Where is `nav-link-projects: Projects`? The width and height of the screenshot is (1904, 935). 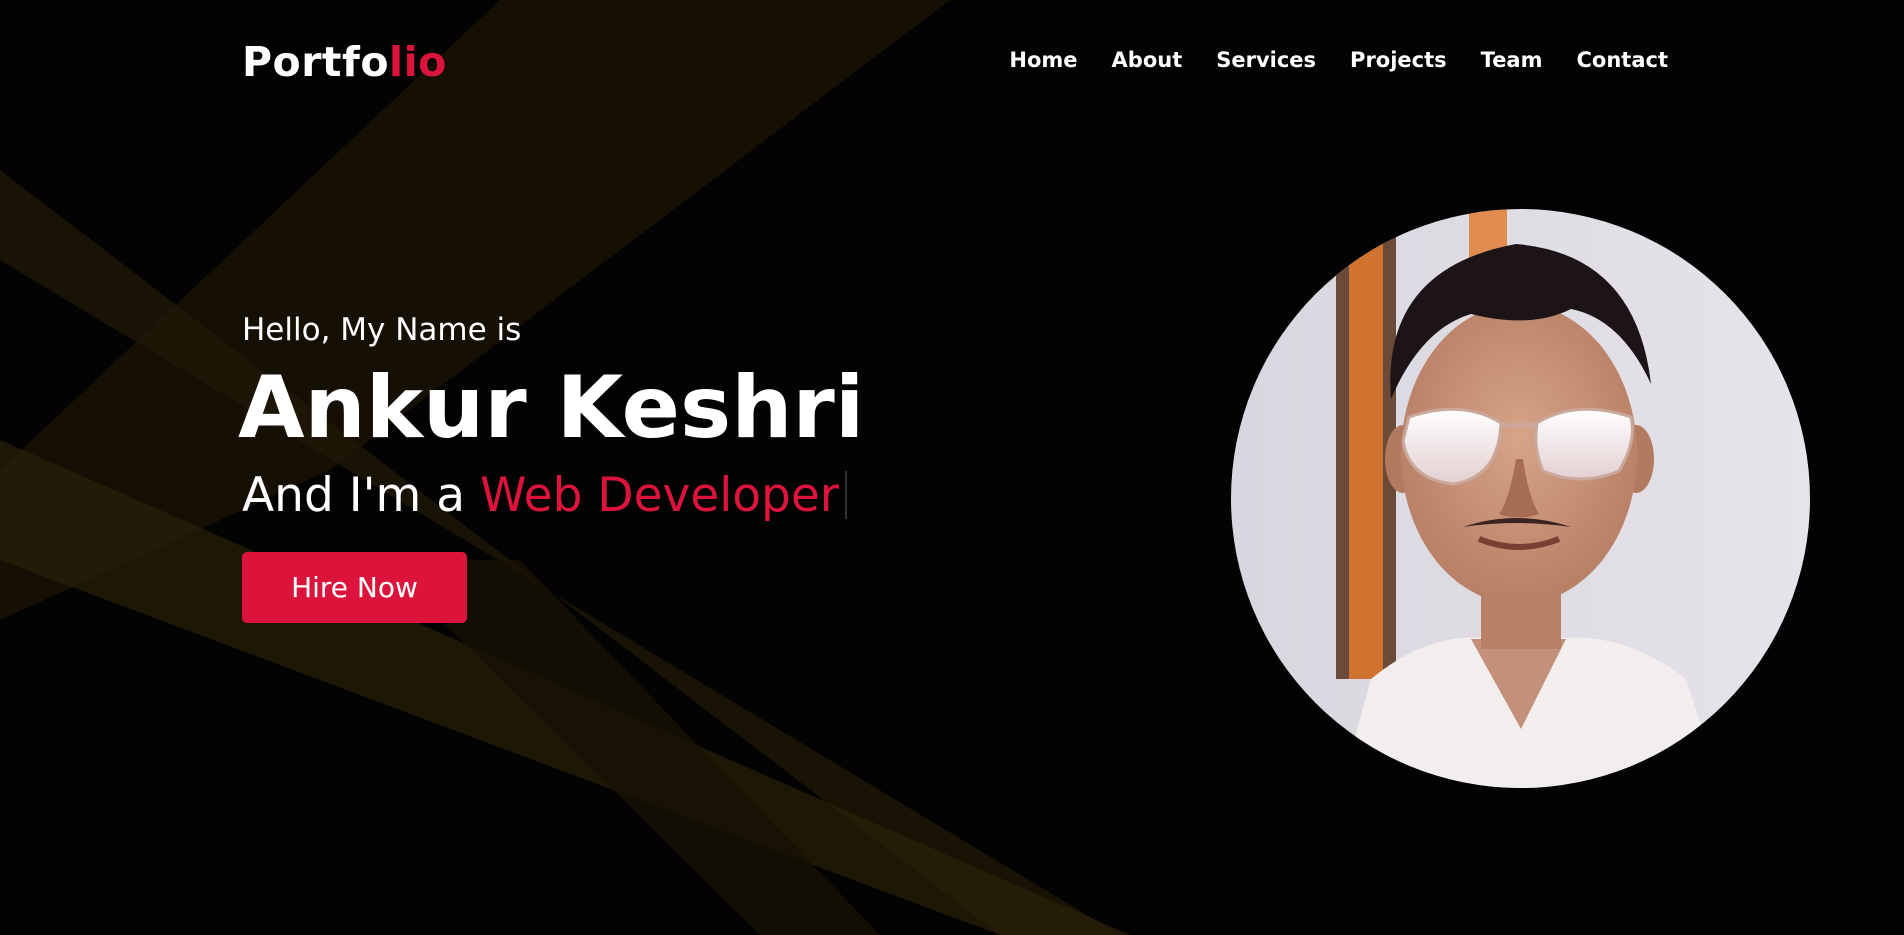 nav-link-projects: Projects is located at coordinates (1398, 60).